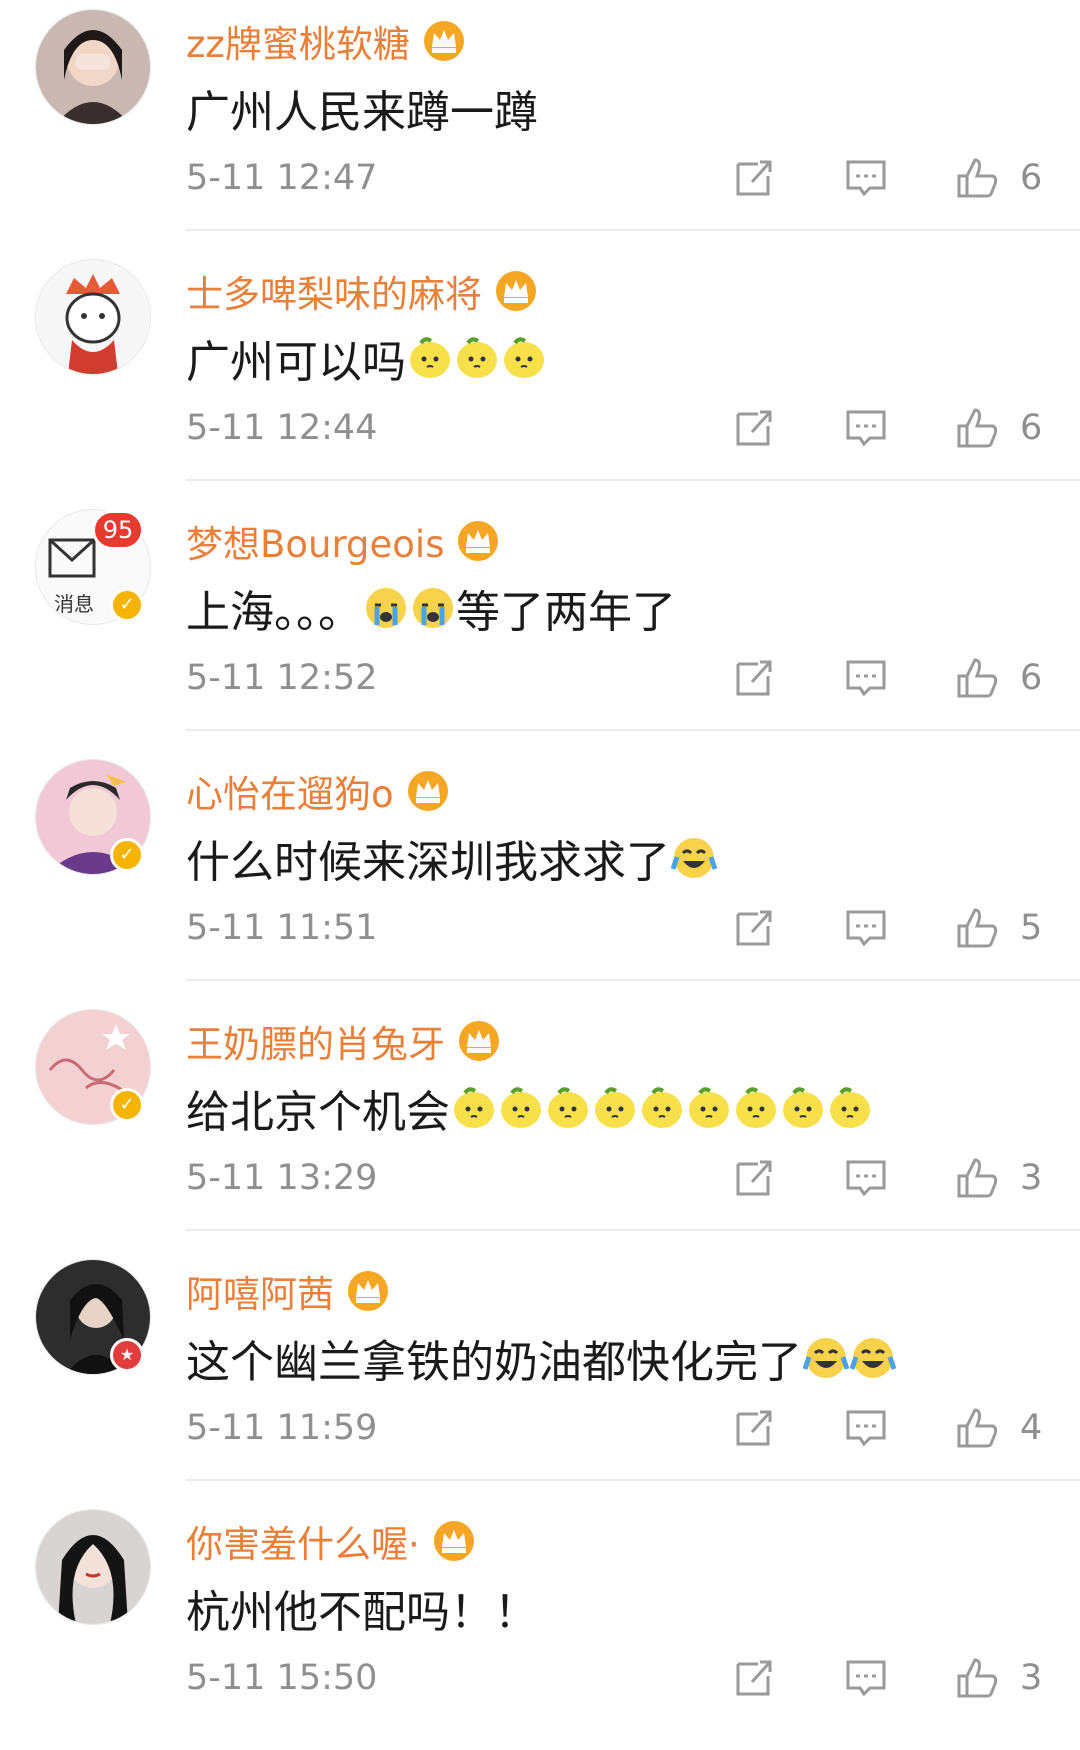  Describe the element at coordinates (362, 1612) in the screenshot. I see `comment-text: 杭州他不配吗！！` at that location.